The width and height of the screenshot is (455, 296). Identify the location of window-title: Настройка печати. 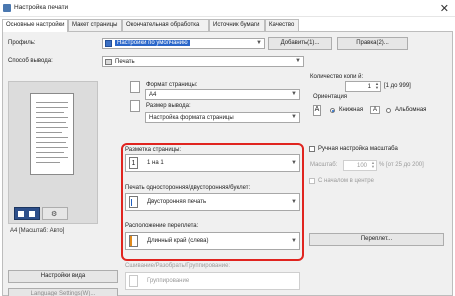
(41, 7).